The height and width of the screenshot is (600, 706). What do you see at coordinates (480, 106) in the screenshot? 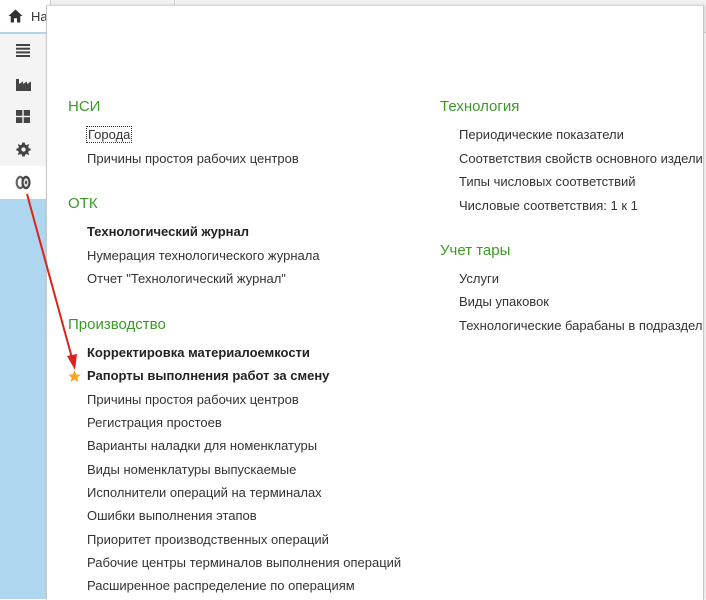
I see `section-title-technology: Технология` at bounding box center [480, 106].